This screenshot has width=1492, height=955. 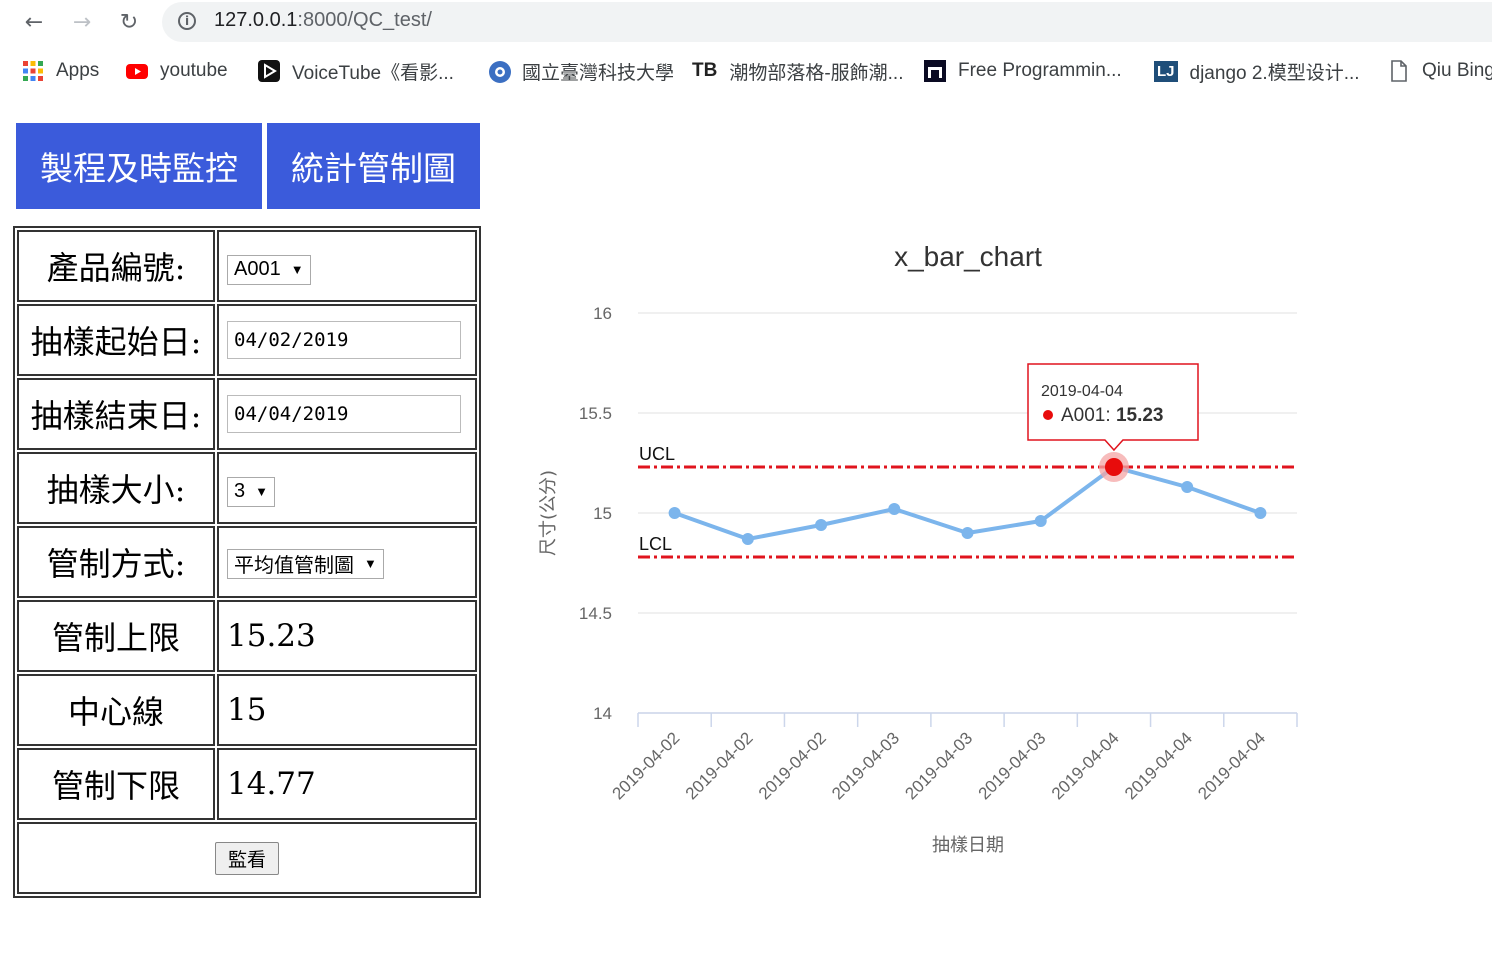 What do you see at coordinates (602, 513) in the screenshot?
I see `y-tick-label: 15` at bounding box center [602, 513].